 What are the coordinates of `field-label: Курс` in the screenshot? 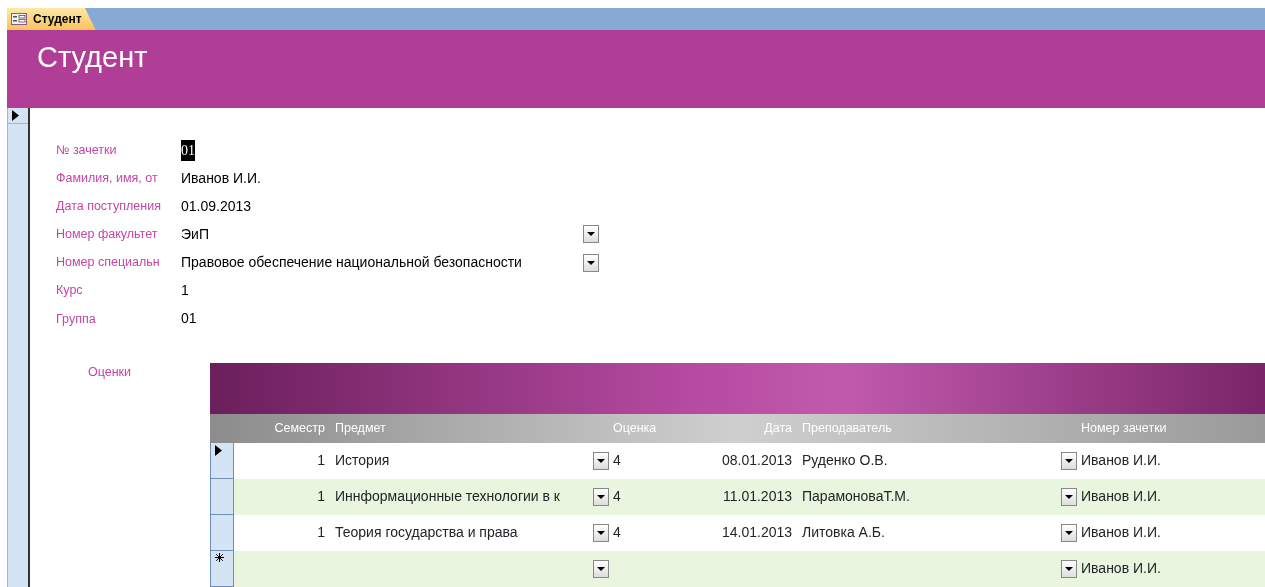 It's located at (70, 291).